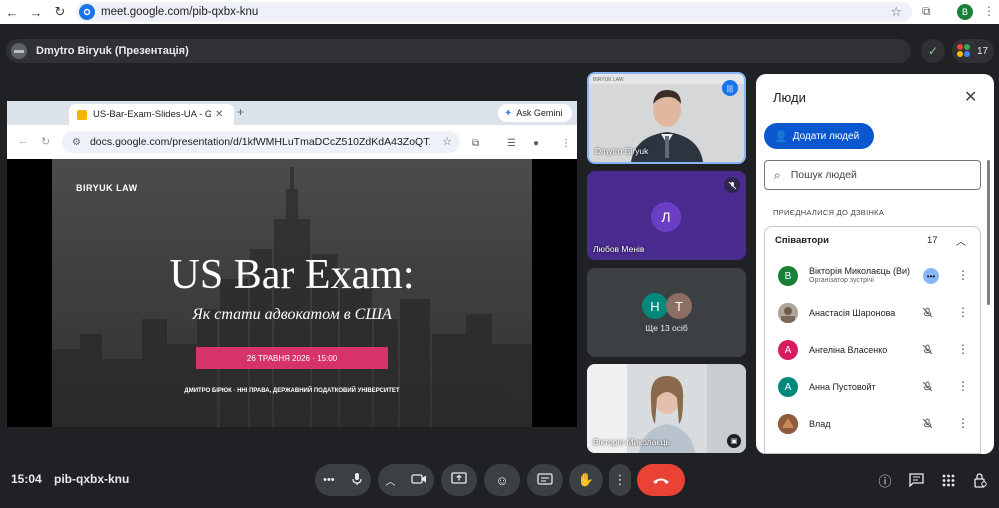  I want to click on participant-role: Організатор зустрічі, so click(841, 280).